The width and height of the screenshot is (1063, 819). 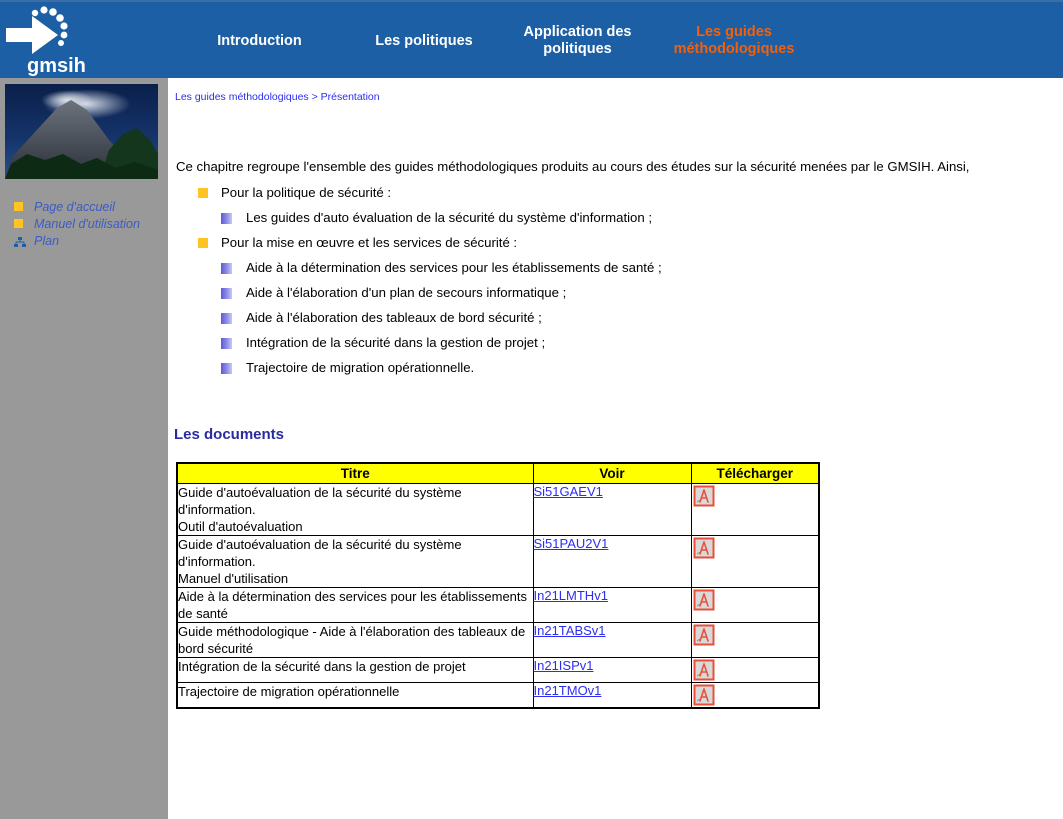 What do you see at coordinates (568, 491) in the screenshot?
I see `view-link: Si51GAEV1` at bounding box center [568, 491].